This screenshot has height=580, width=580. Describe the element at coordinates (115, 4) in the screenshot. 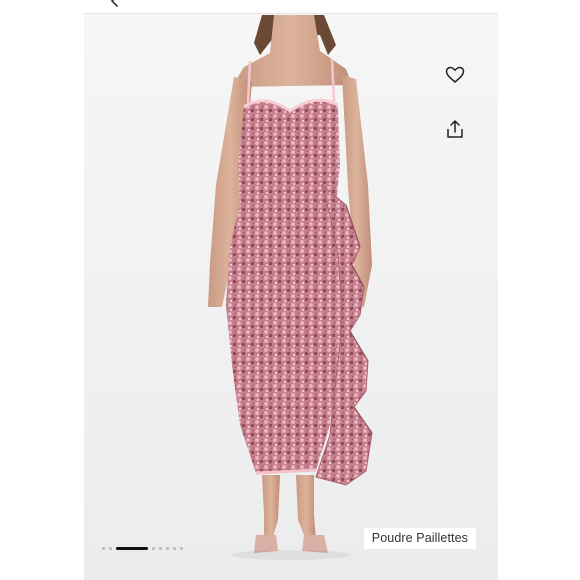

I see `chevron-left-icon` at that location.